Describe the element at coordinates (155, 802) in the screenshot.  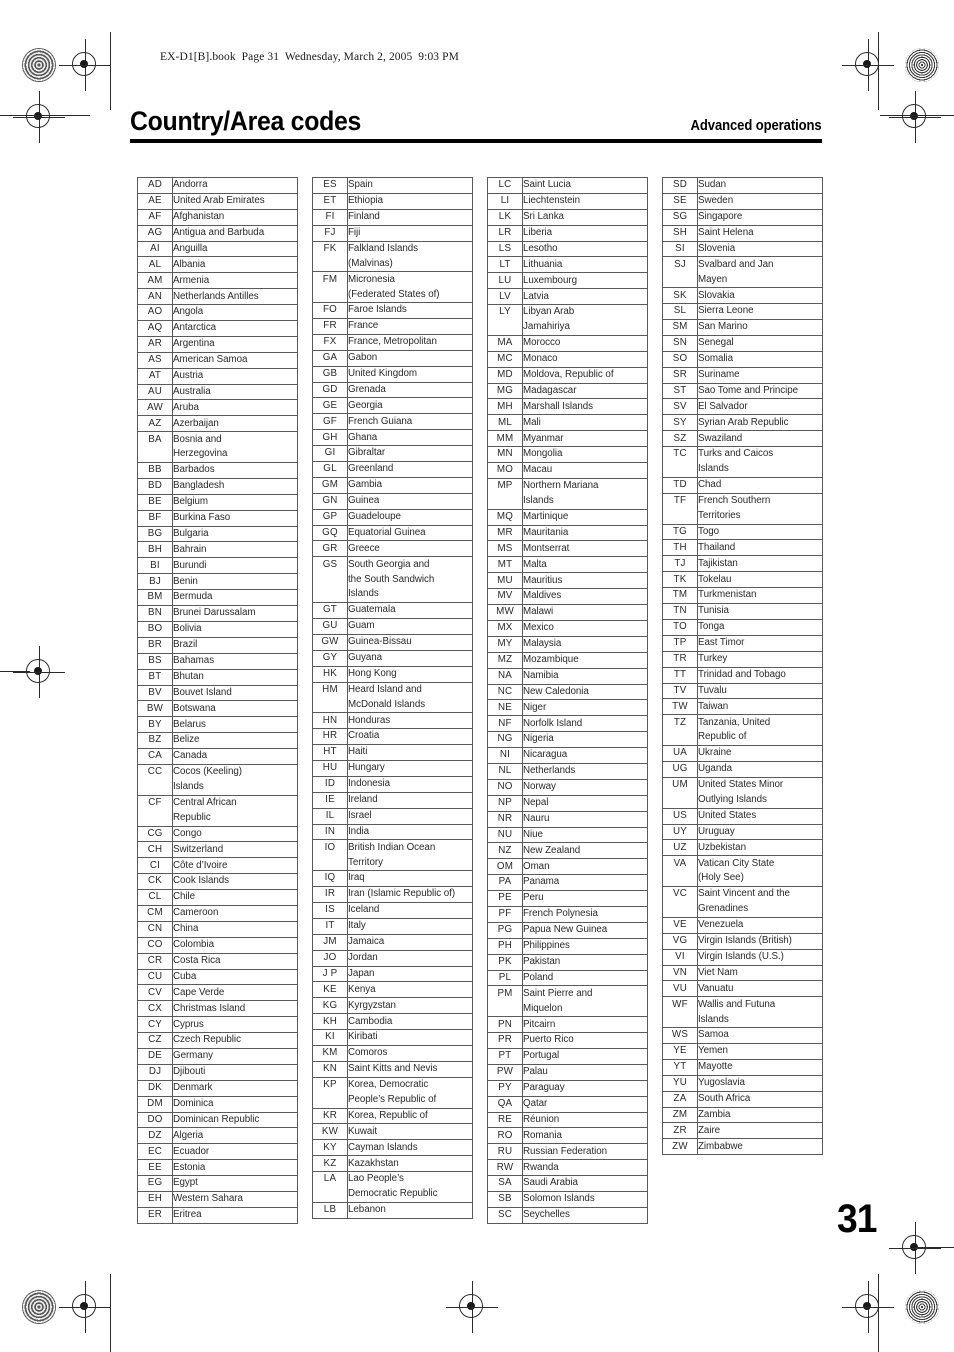
I see `country-code-cell: CF` at that location.